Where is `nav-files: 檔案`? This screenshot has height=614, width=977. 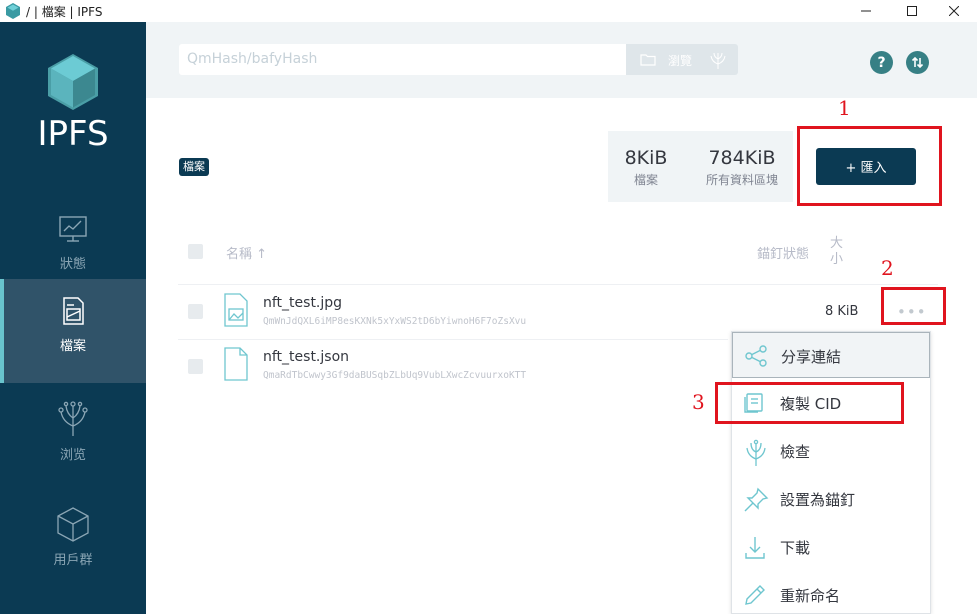
nav-files: 檔案 is located at coordinates (73, 331).